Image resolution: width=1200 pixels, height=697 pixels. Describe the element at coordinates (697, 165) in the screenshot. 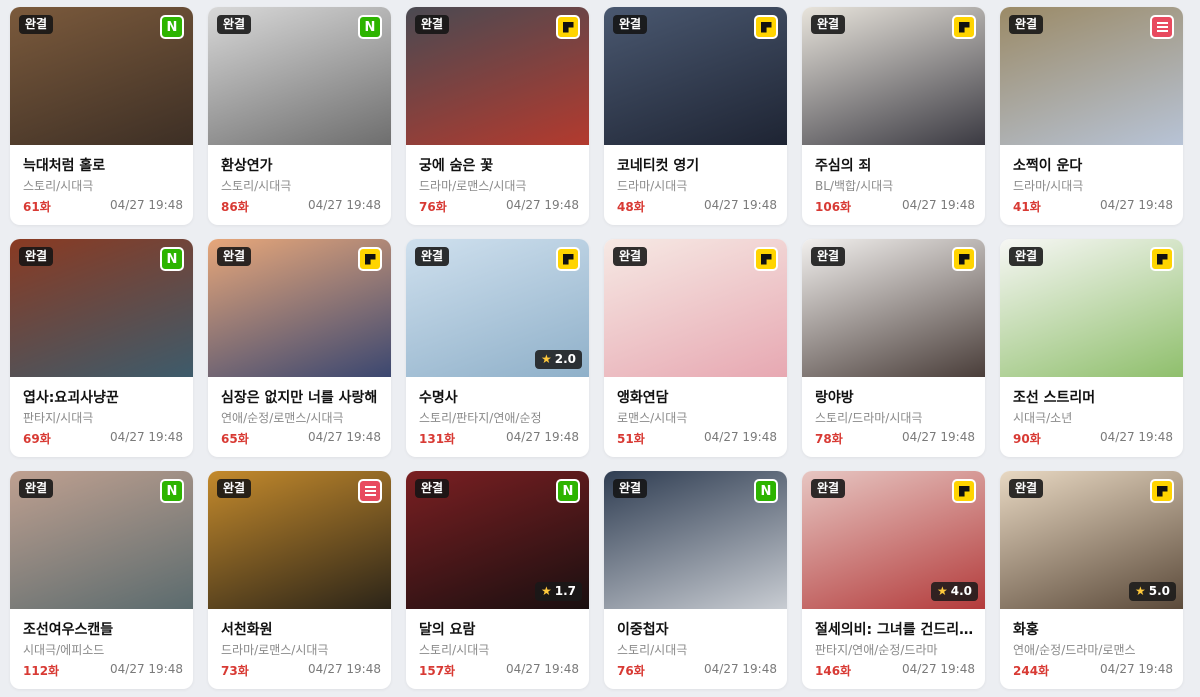

I see `webtoon-title: 코네티컷 영기` at that location.